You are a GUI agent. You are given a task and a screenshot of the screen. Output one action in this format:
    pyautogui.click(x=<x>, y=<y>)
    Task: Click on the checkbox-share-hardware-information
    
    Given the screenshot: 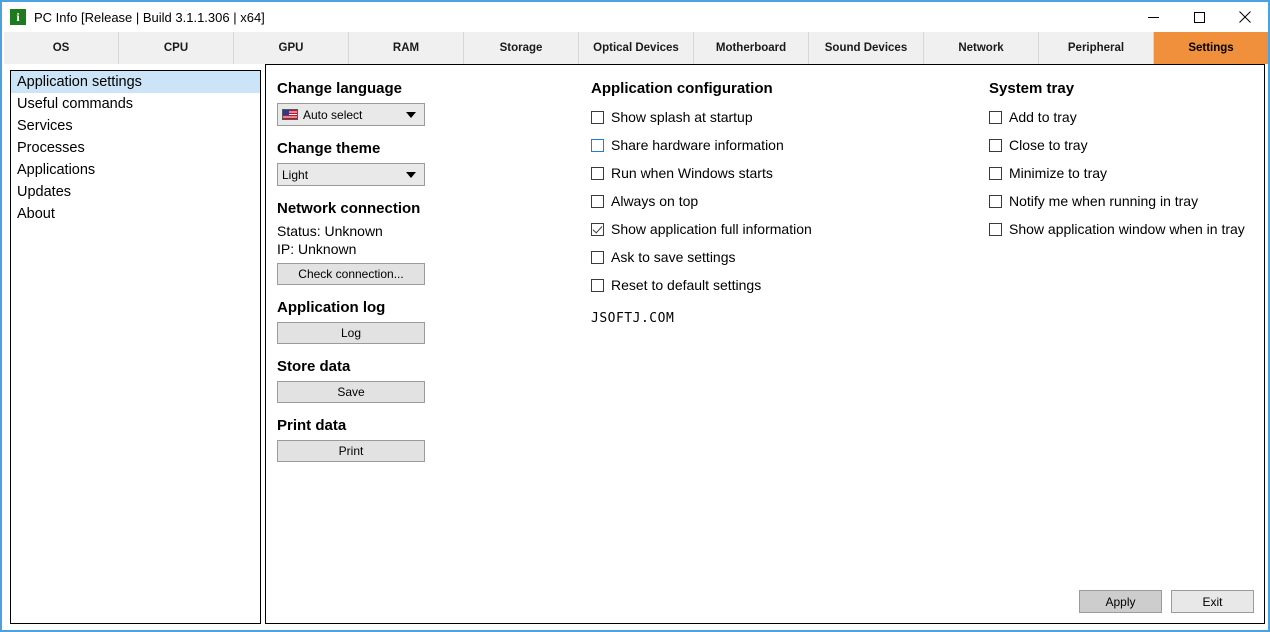 What is the action you would take?
    pyautogui.click(x=597, y=145)
    